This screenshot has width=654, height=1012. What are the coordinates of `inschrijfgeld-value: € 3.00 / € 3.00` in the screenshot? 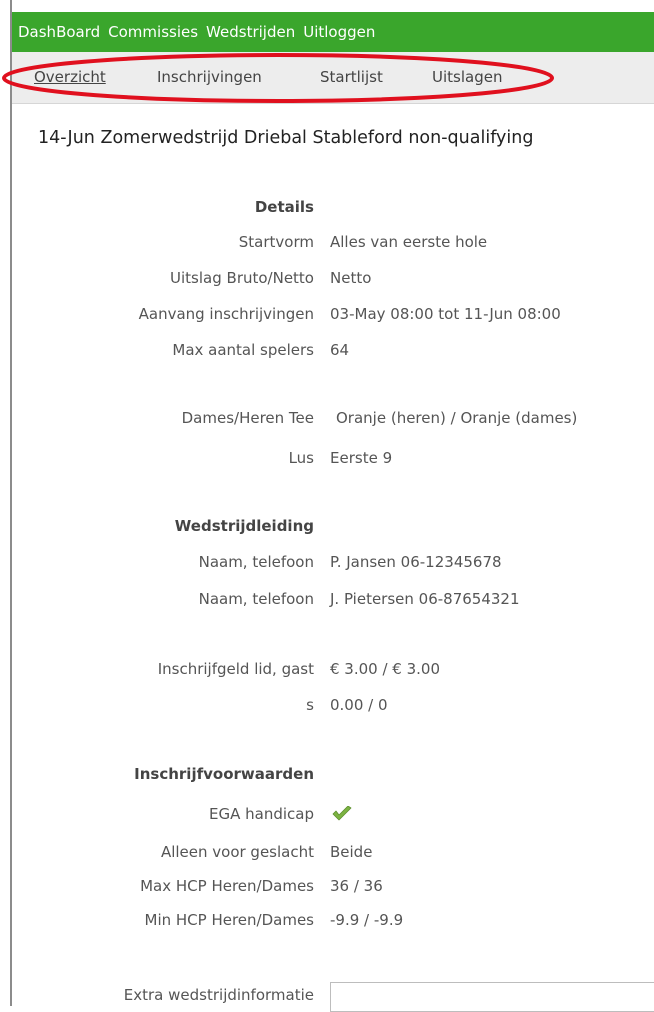 It's located at (385, 669).